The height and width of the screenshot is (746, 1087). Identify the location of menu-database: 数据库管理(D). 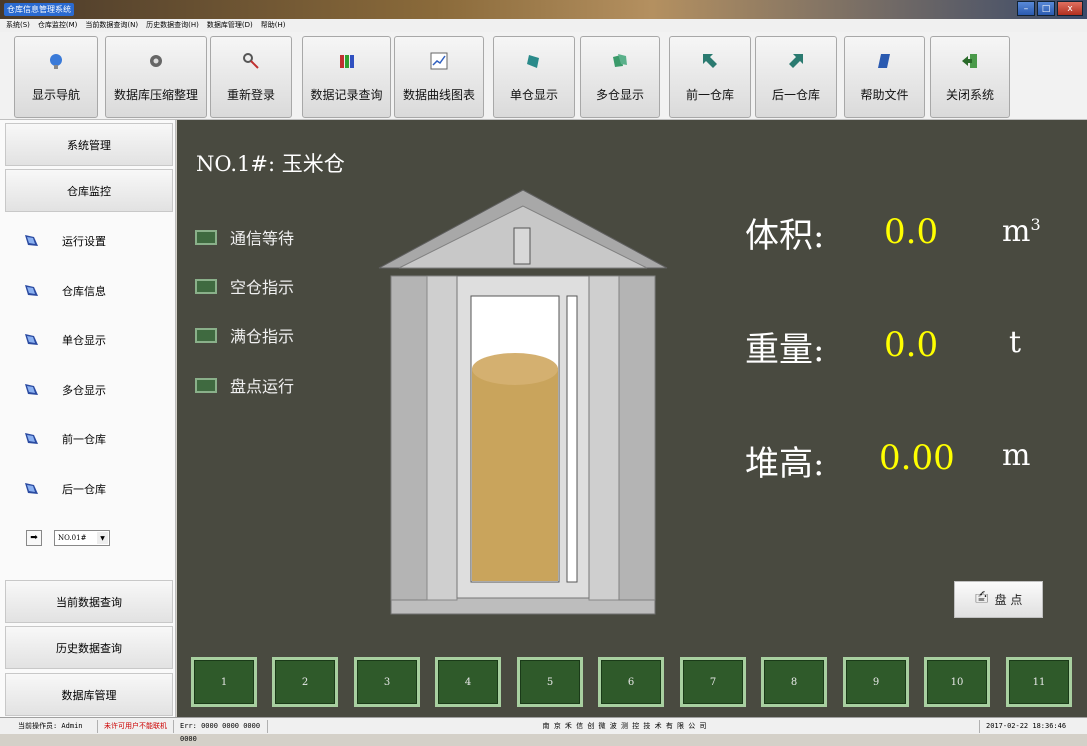
(230, 25).